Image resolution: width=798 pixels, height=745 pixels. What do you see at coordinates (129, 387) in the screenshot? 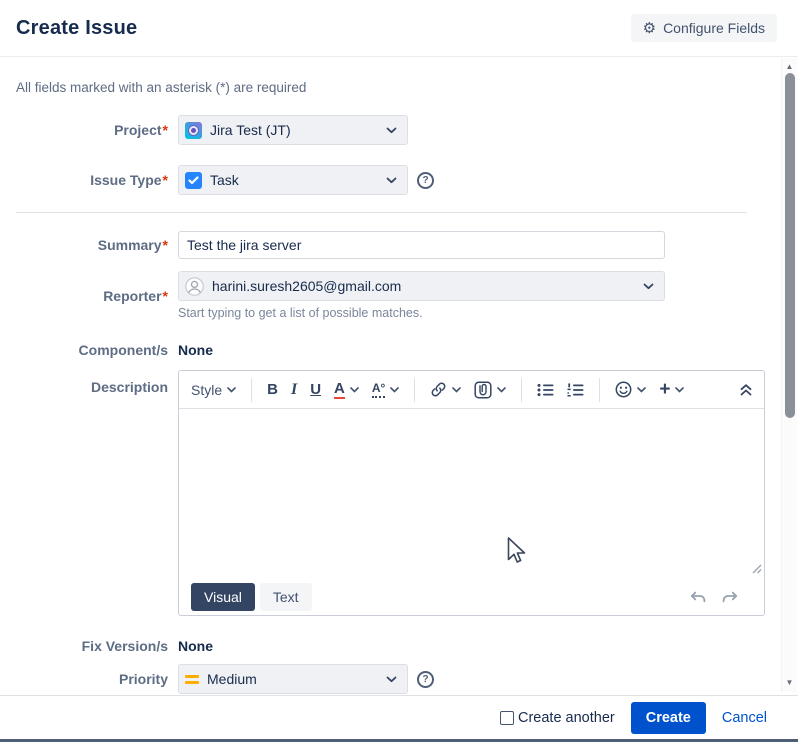
I see `description-label: Description` at bounding box center [129, 387].